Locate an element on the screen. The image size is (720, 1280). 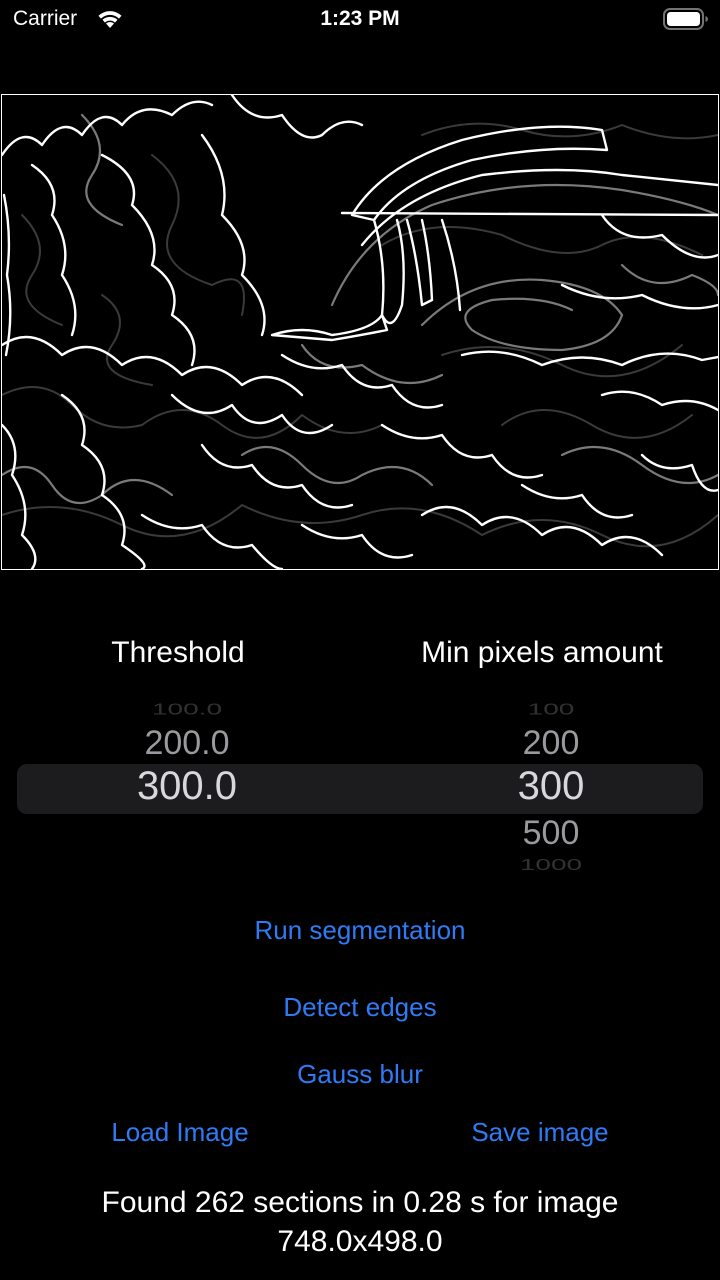
min-pixels-option: 100 is located at coordinates (551, 709).